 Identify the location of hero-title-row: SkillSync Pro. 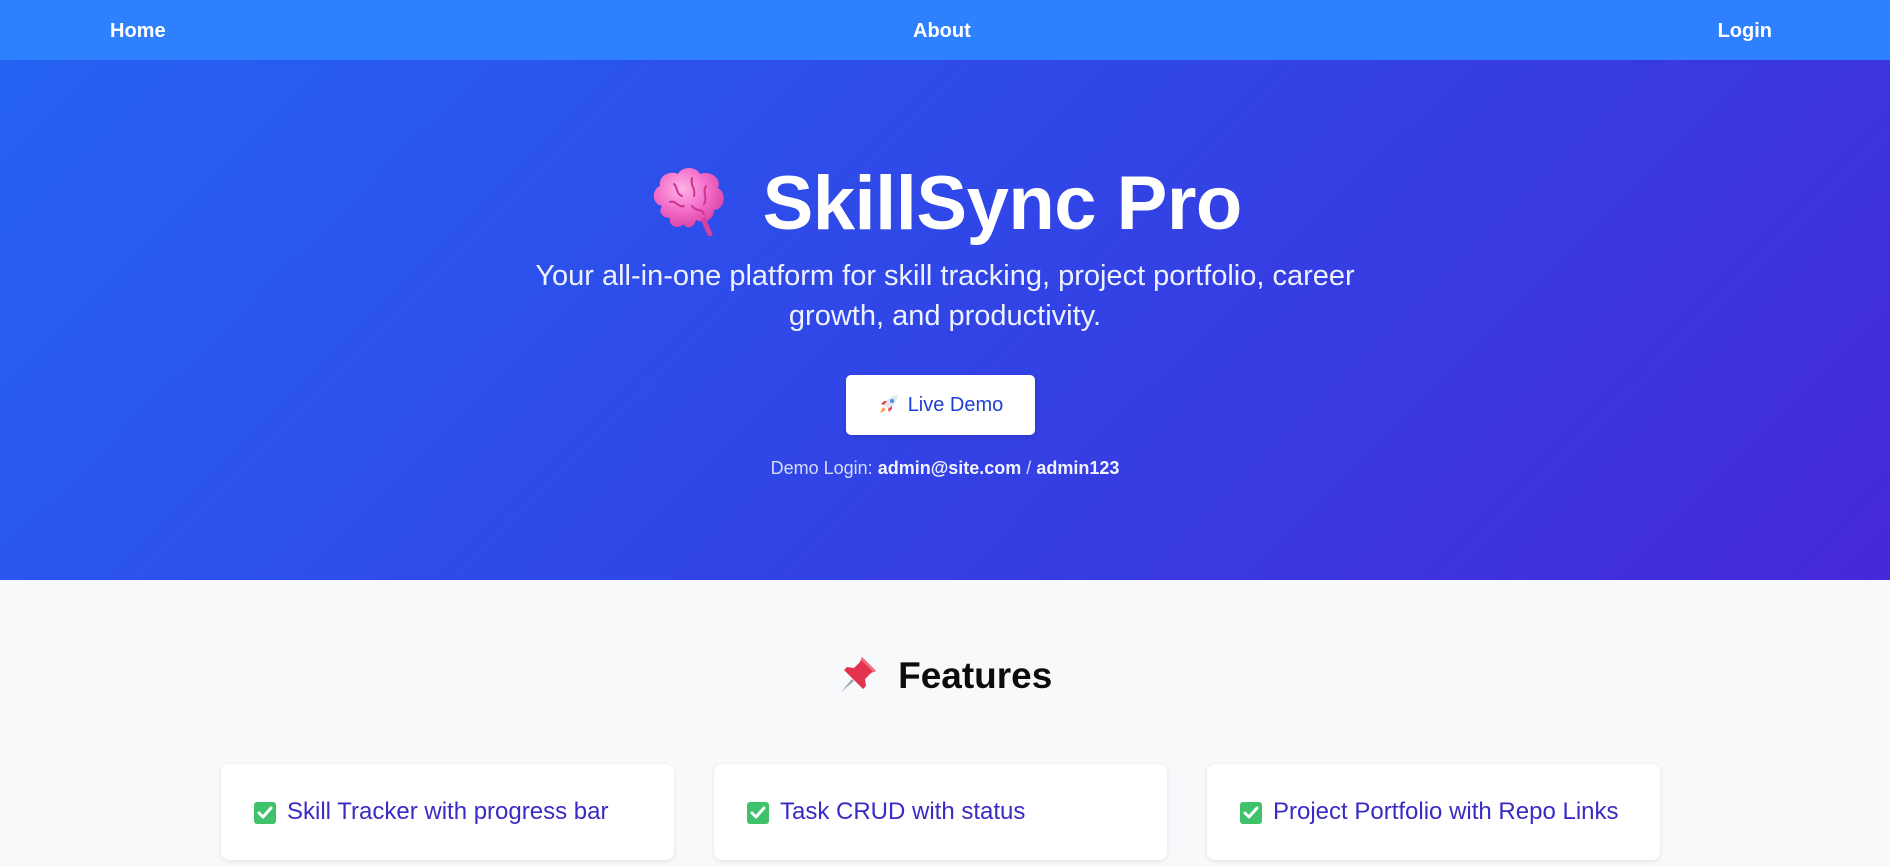
(945, 210).